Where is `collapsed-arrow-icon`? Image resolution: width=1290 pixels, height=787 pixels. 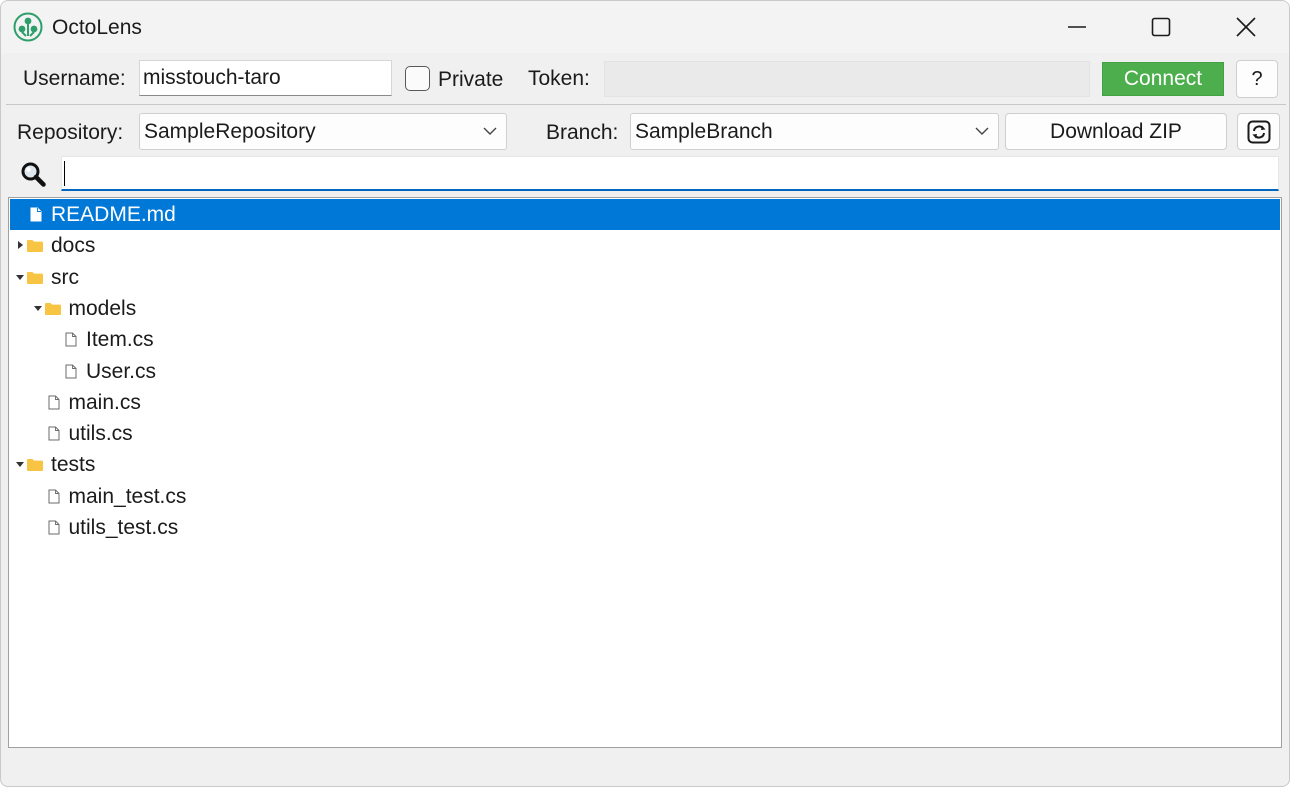 collapsed-arrow-icon is located at coordinates (20, 245).